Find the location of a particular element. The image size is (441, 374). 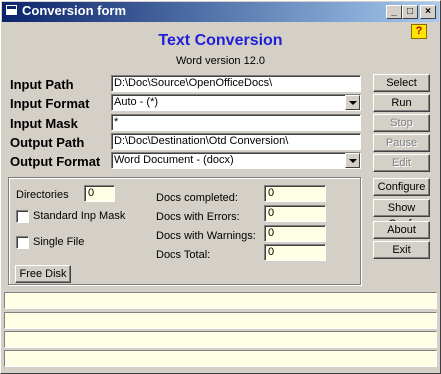

select-button: Select is located at coordinates (401, 83).